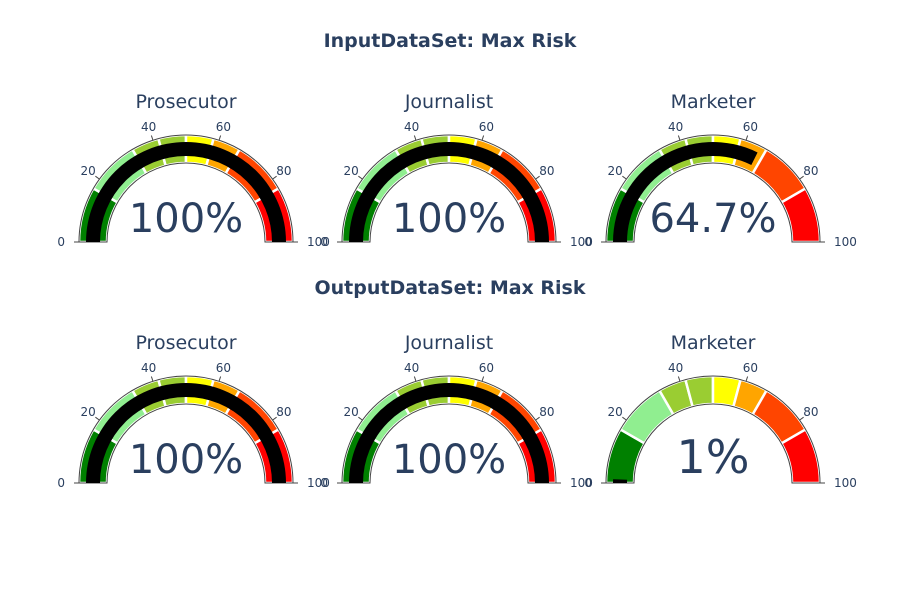  Describe the element at coordinates (713, 457) in the screenshot. I see `gauge-value-label: 1%` at that location.